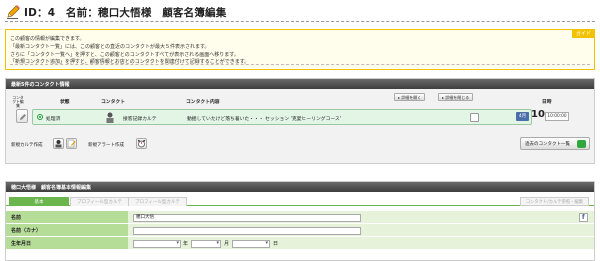  Describe the element at coordinates (300, 12) in the screenshot. I see `page-header: ID：4 名前：穂口大悟様 顧客名簿編集` at that location.